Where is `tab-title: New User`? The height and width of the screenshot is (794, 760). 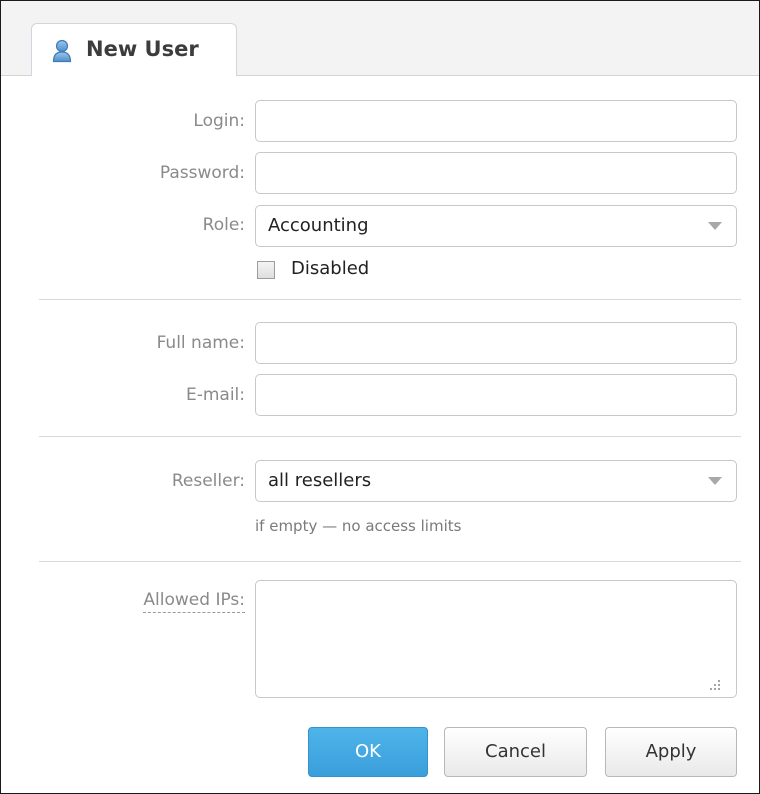
tab-title: New User is located at coordinates (142, 49).